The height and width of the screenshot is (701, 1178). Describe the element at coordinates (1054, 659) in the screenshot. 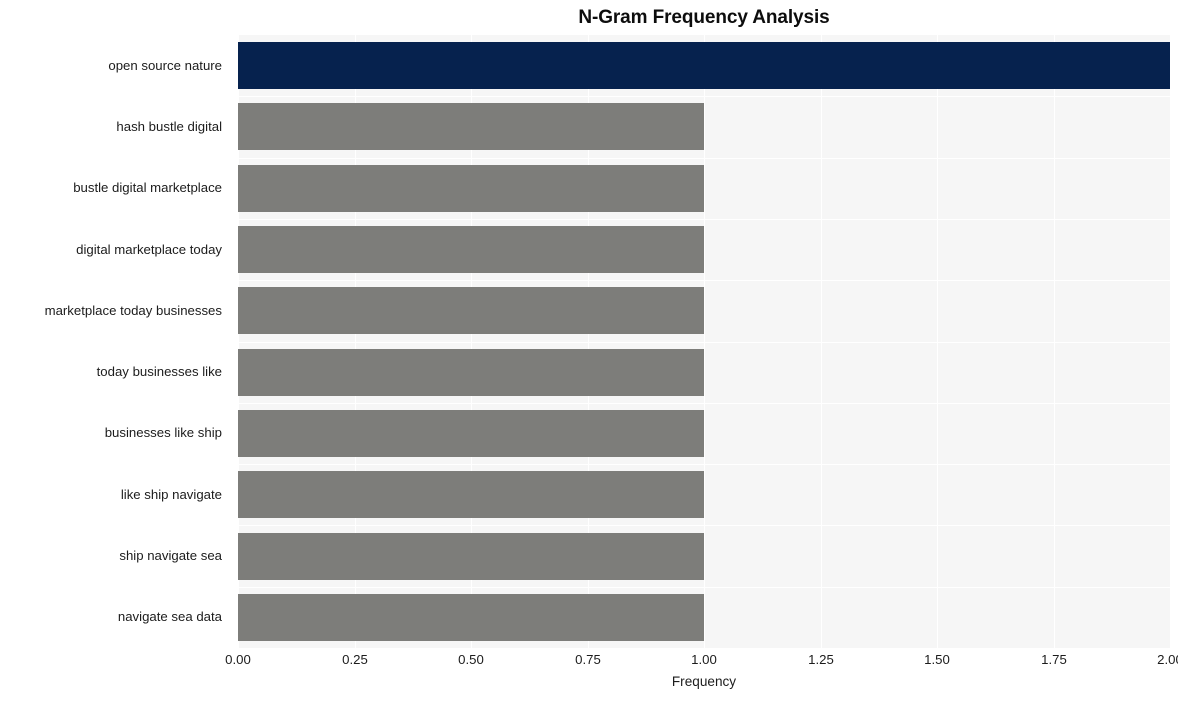

I see `x-axis-tick-label: 1.75` at that location.